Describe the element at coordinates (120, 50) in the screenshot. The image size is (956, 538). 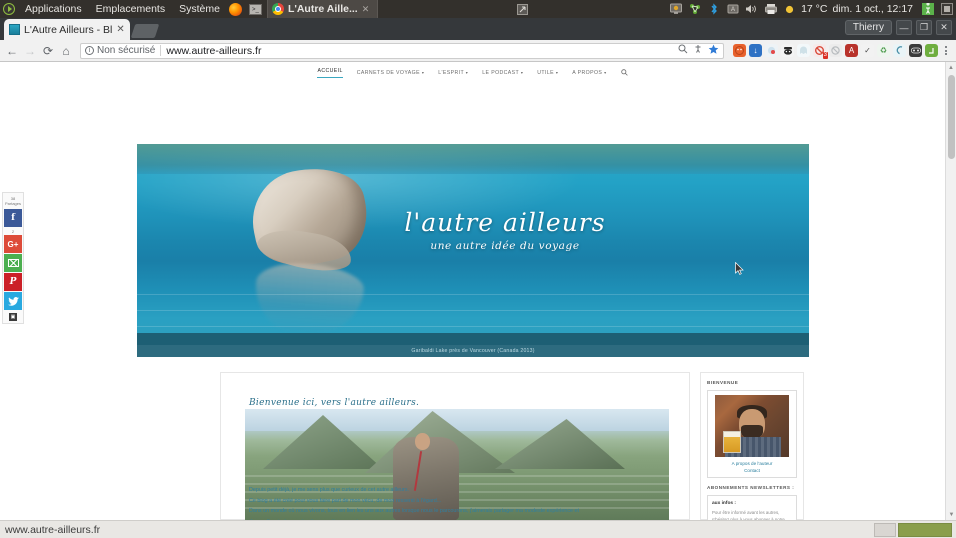
I see `security-badge: i Non sécurisé` at that location.